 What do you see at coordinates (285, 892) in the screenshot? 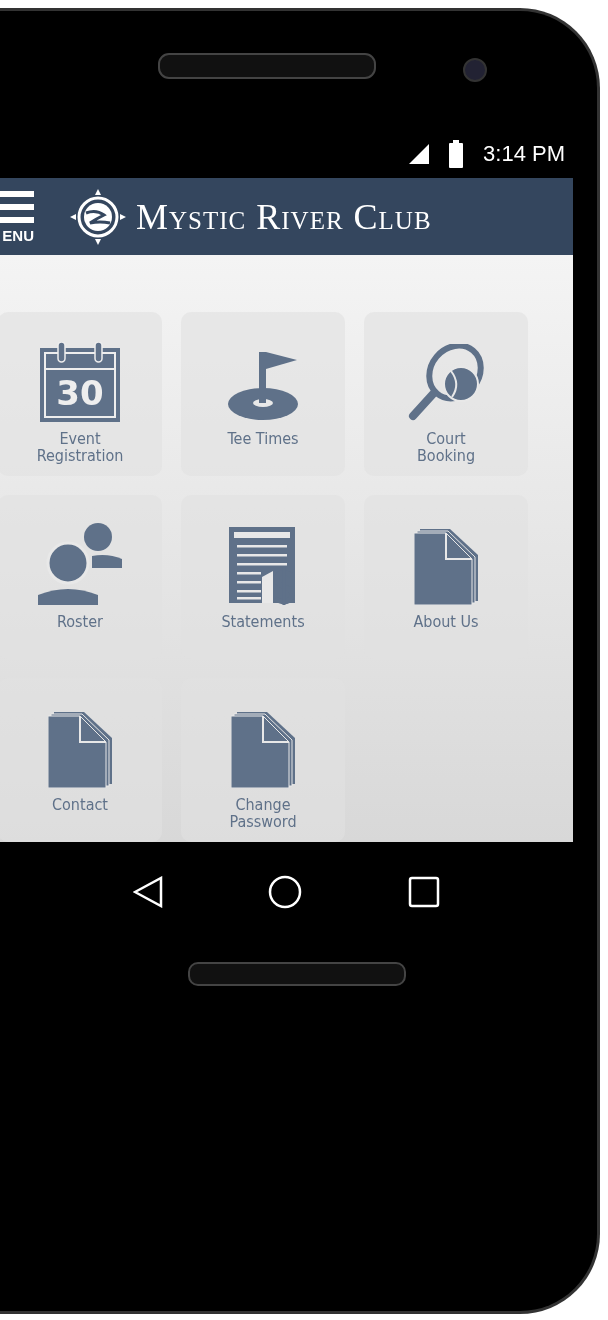
I see `home-icon` at bounding box center [285, 892].